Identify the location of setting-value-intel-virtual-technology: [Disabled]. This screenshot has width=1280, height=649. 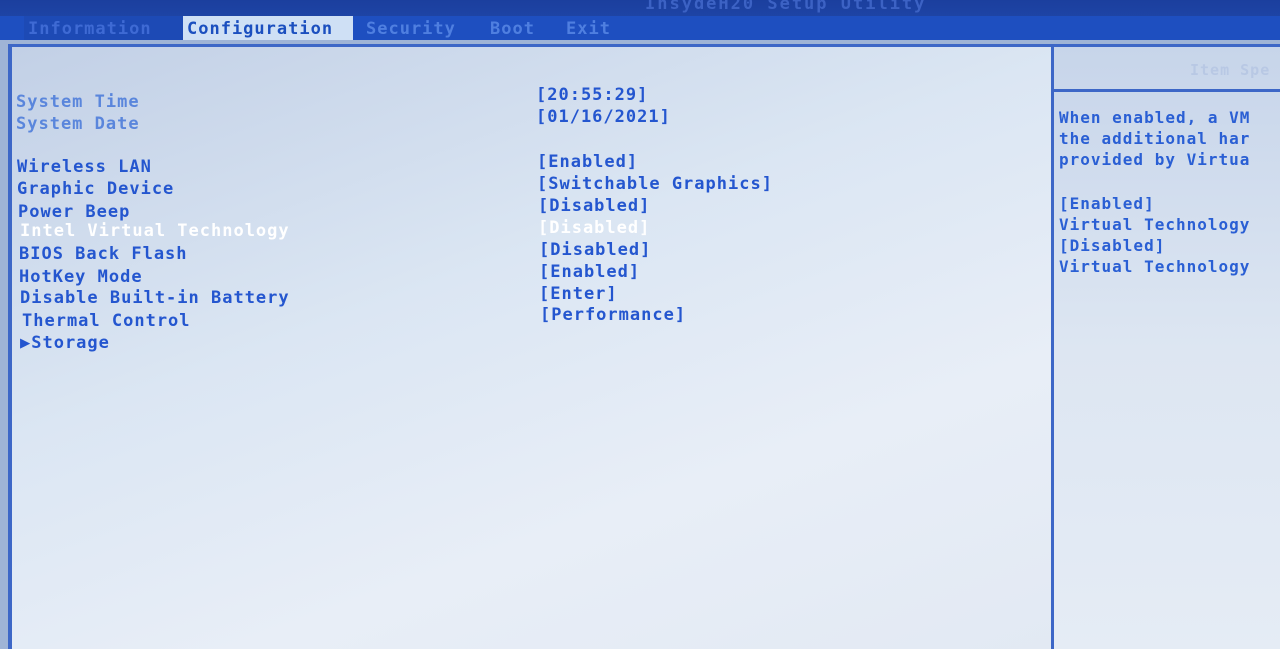
(594, 228).